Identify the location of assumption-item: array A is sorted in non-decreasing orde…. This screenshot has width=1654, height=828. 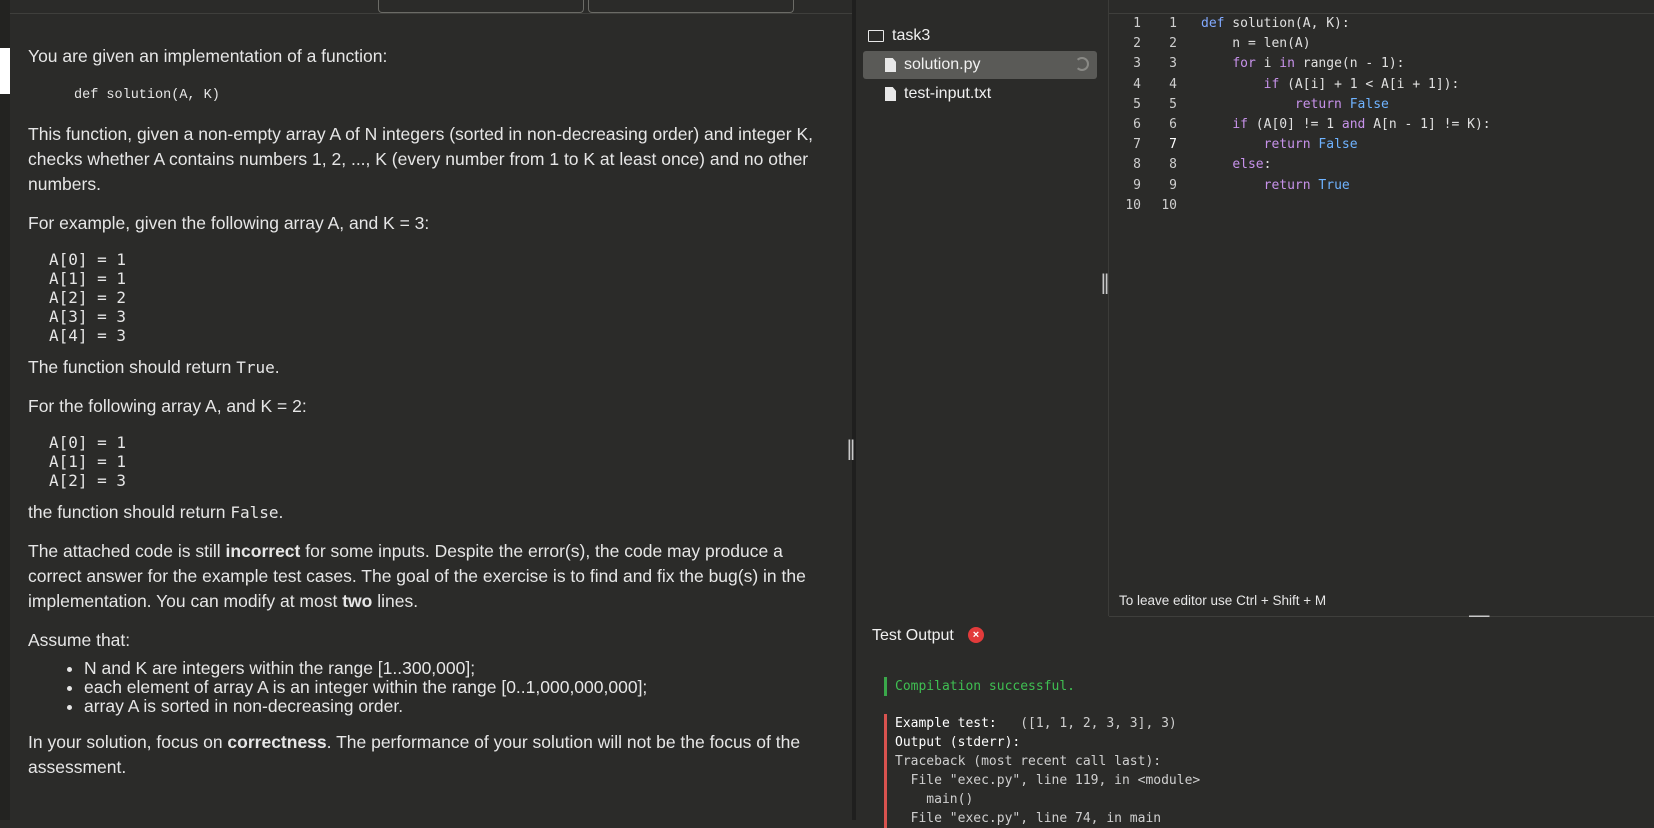
(461, 706).